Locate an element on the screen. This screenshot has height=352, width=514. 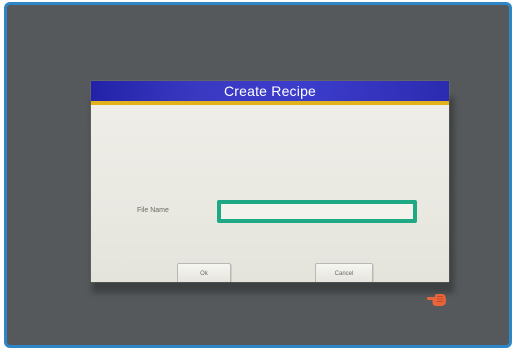
hand-pointer-icon is located at coordinates (436, 300).